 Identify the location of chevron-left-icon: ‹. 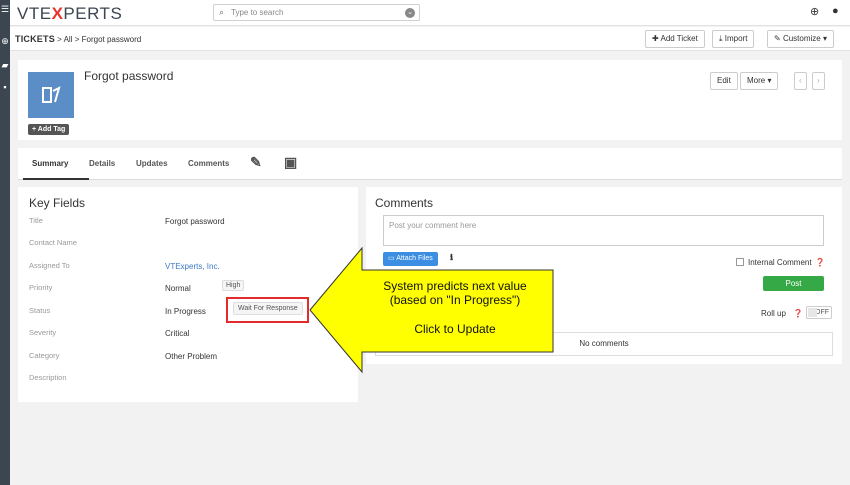
(800, 80).